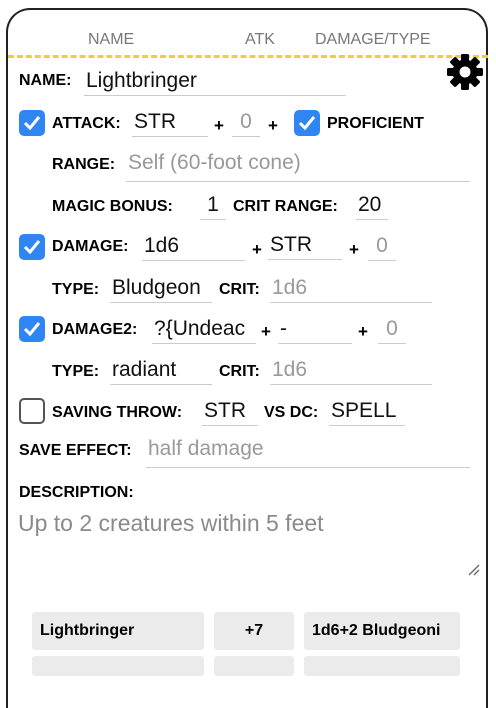  I want to click on attack-label: ATTACK:, so click(86, 123).